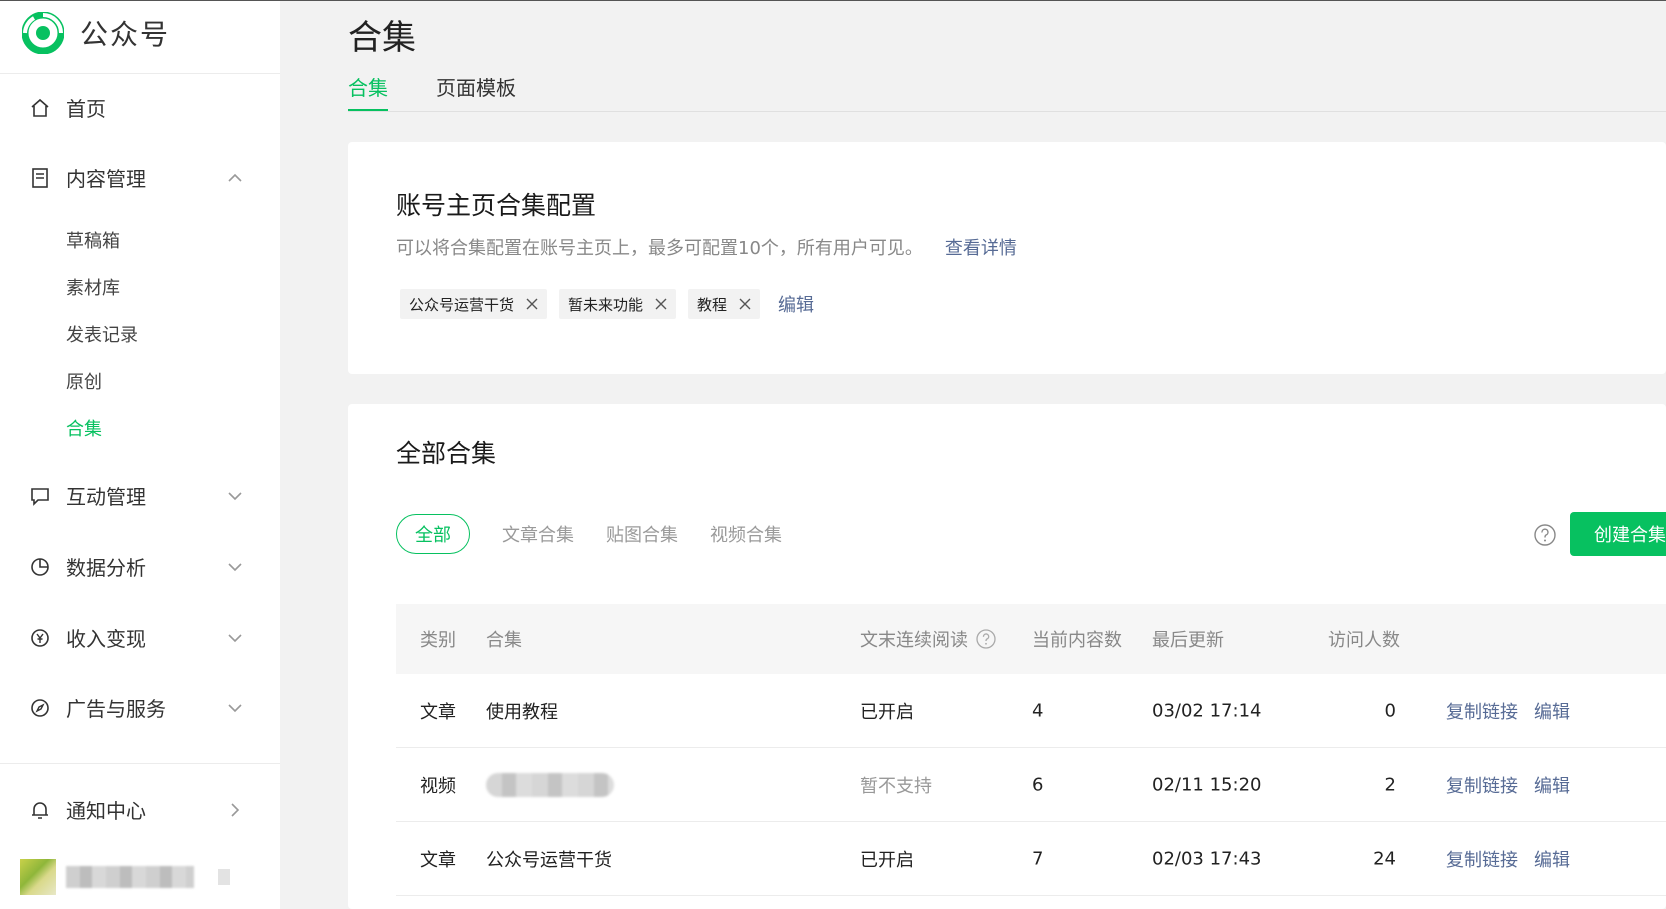  Describe the element at coordinates (382, 38) in the screenshot. I see `page-title: 合集` at that location.